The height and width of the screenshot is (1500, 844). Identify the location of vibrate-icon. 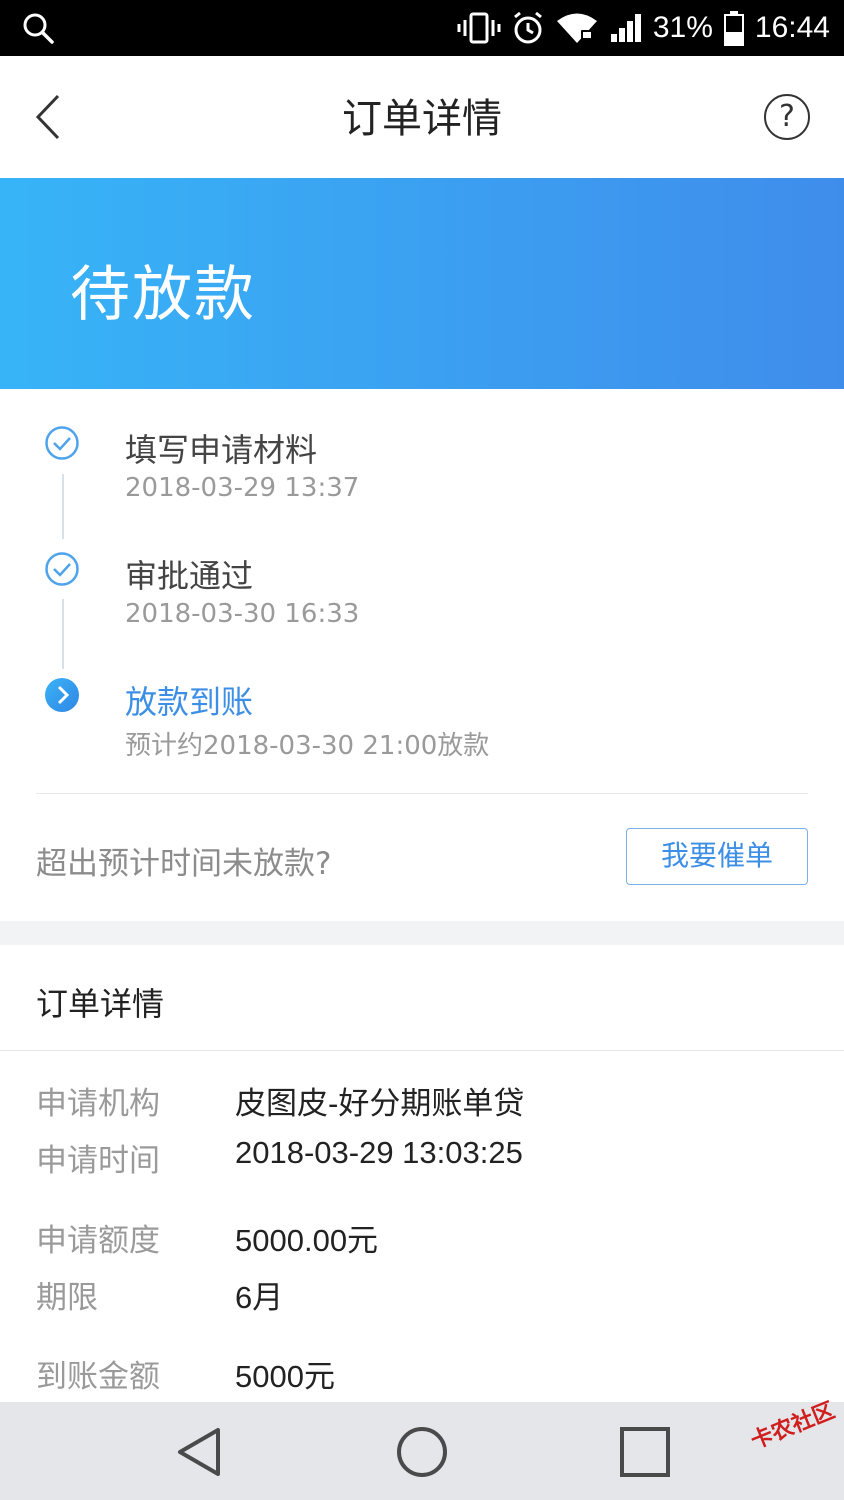
(479, 28).